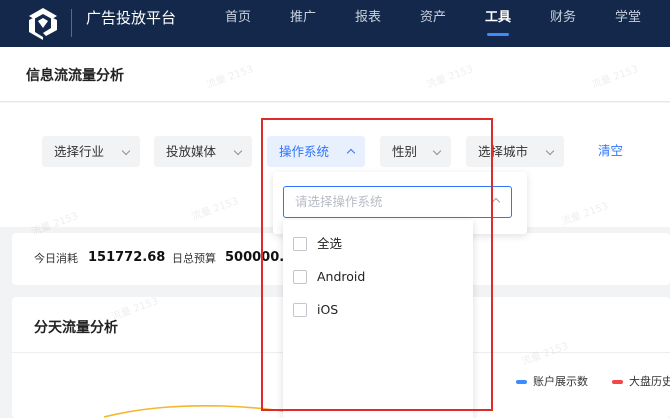  Describe the element at coordinates (617, 382) in the screenshot. I see `legend-market-swatch` at that location.